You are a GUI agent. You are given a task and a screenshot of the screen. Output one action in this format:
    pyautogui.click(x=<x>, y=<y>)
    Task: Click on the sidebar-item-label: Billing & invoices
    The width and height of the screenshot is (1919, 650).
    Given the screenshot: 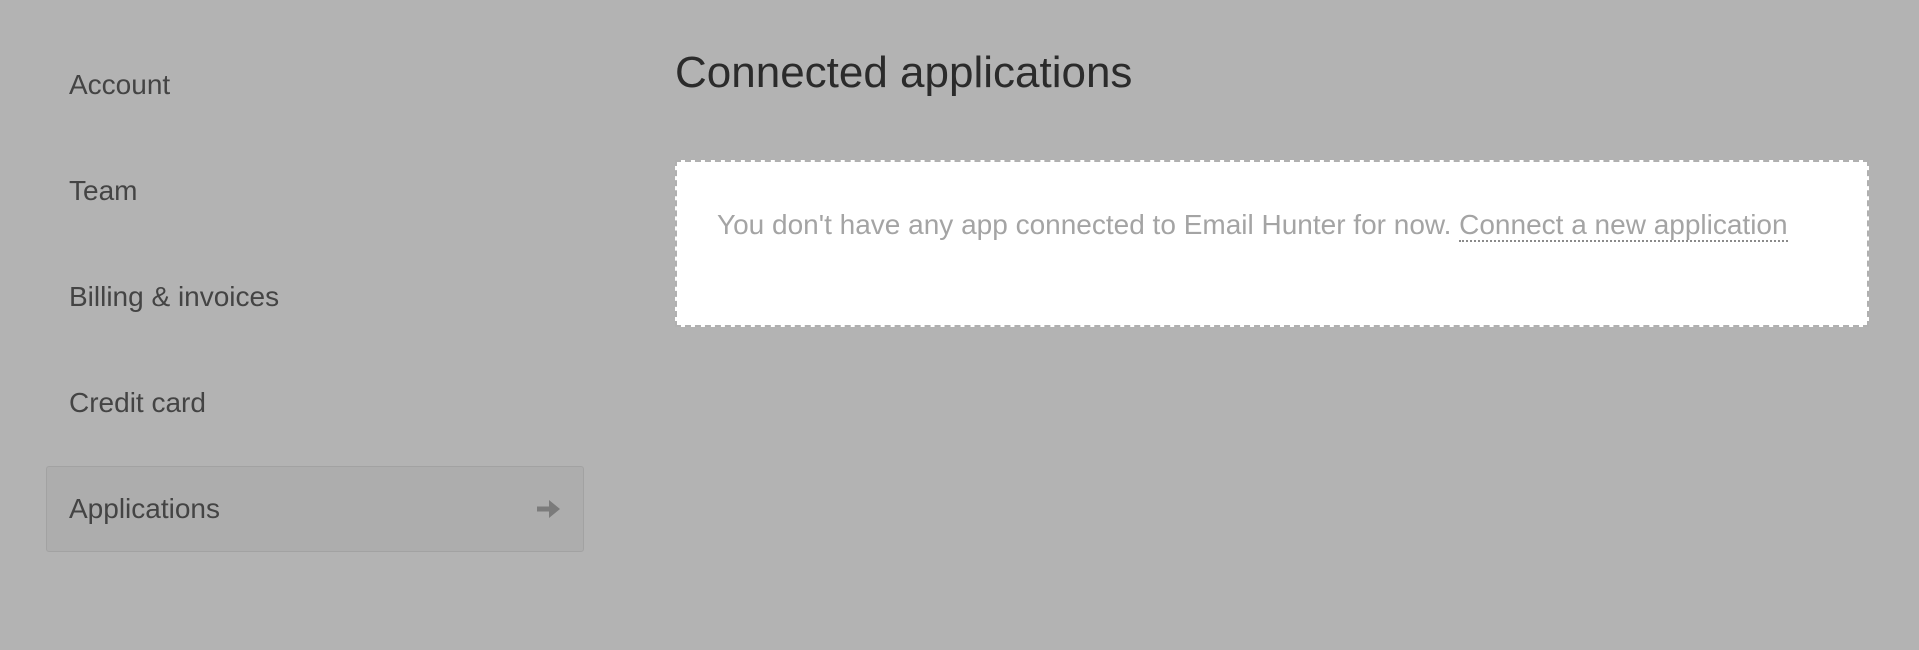 What is the action you would take?
    pyautogui.click(x=174, y=296)
    